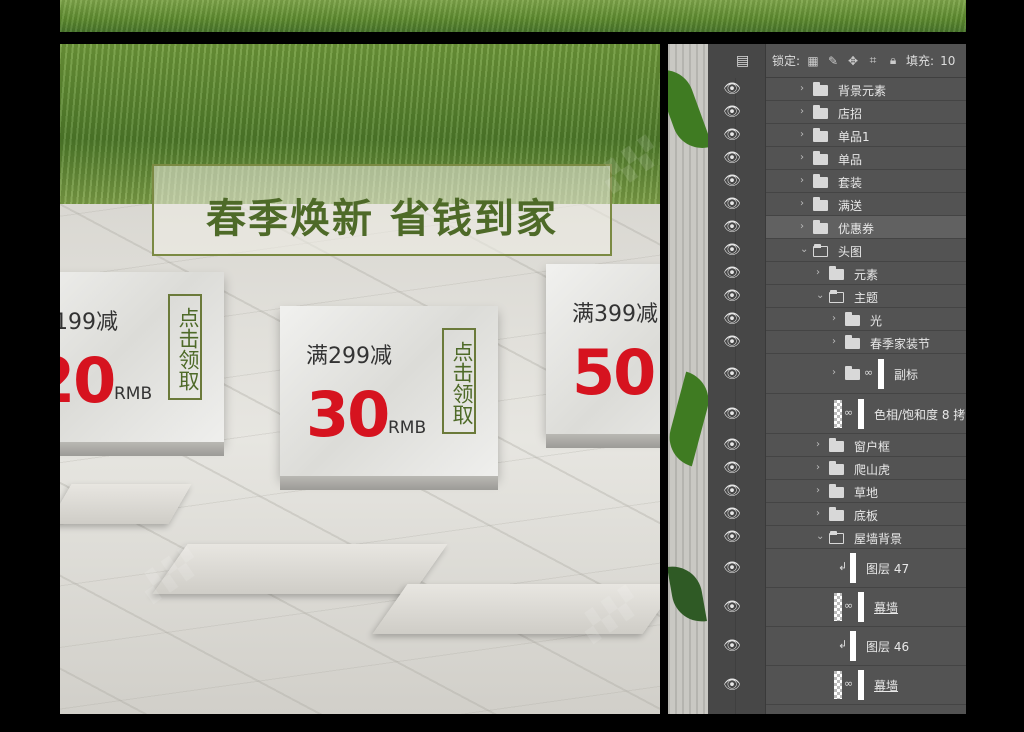 This screenshot has height=732, width=1024. Describe the element at coordinates (844, 204) in the screenshot. I see `layer-row: 👁︎ › 满送` at that location.